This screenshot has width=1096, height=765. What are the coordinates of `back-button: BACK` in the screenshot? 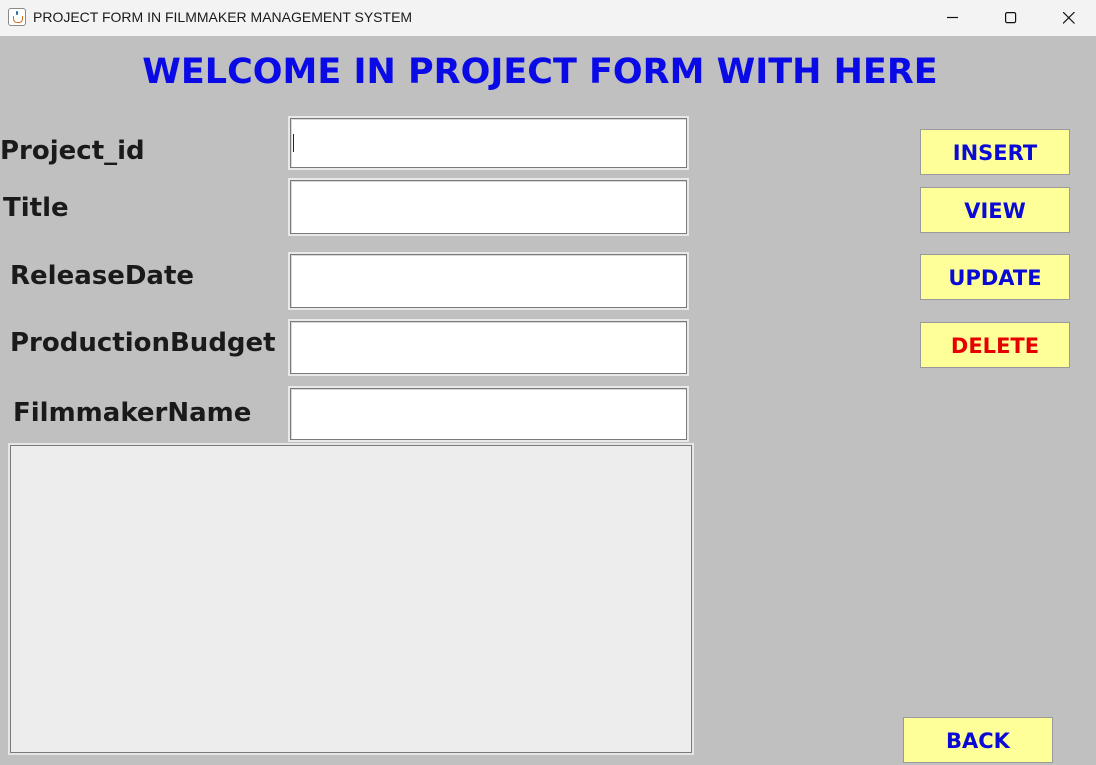 It's located at (978, 740).